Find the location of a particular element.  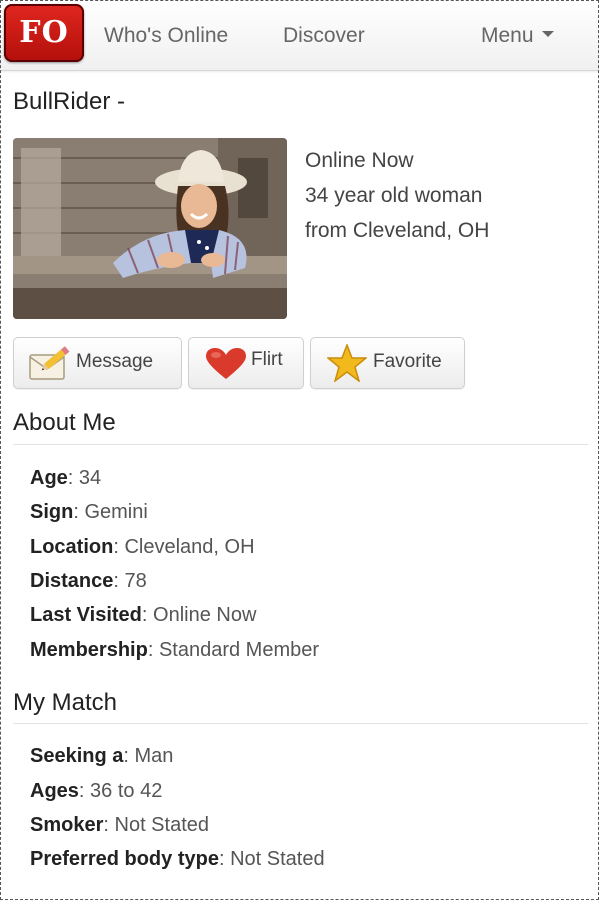

envelope-pencil-icon is located at coordinates (50, 366).